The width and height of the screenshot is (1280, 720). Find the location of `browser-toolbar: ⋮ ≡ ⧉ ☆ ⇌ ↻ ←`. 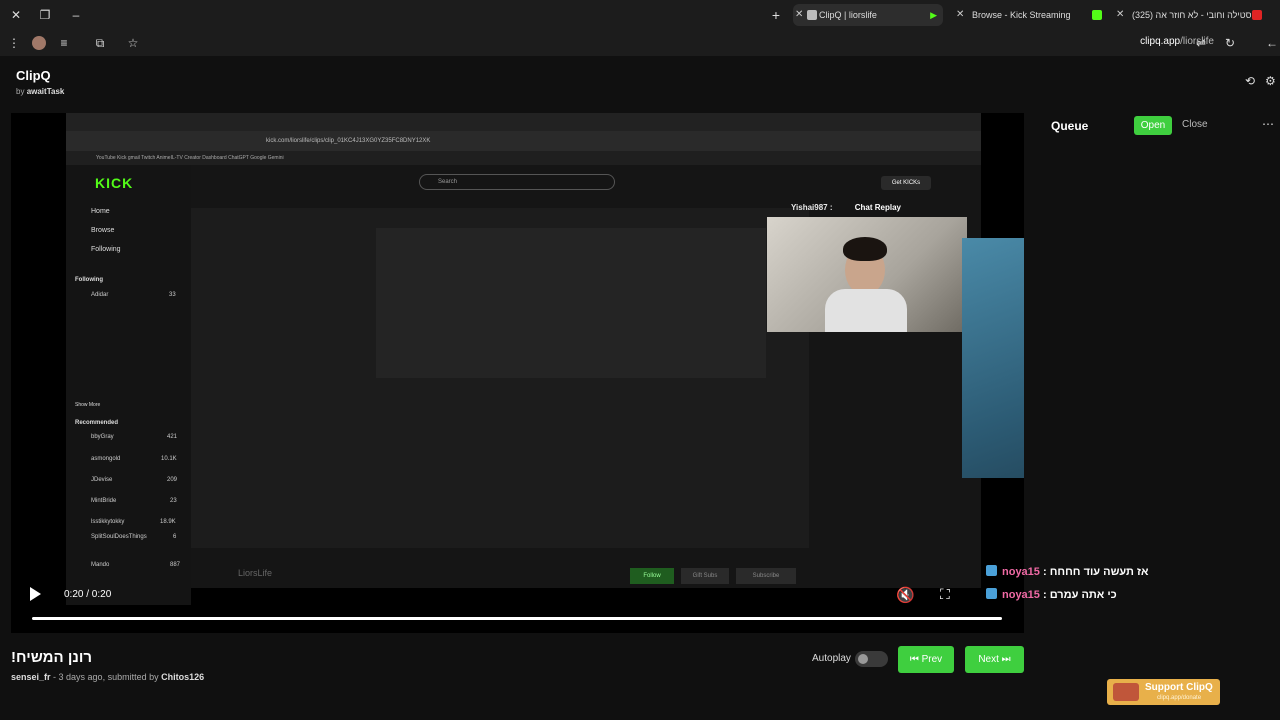

browser-toolbar: ⋮ ≡ ⧉ ☆ ⇌ ↻ ← is located at coordinates (640, 43).